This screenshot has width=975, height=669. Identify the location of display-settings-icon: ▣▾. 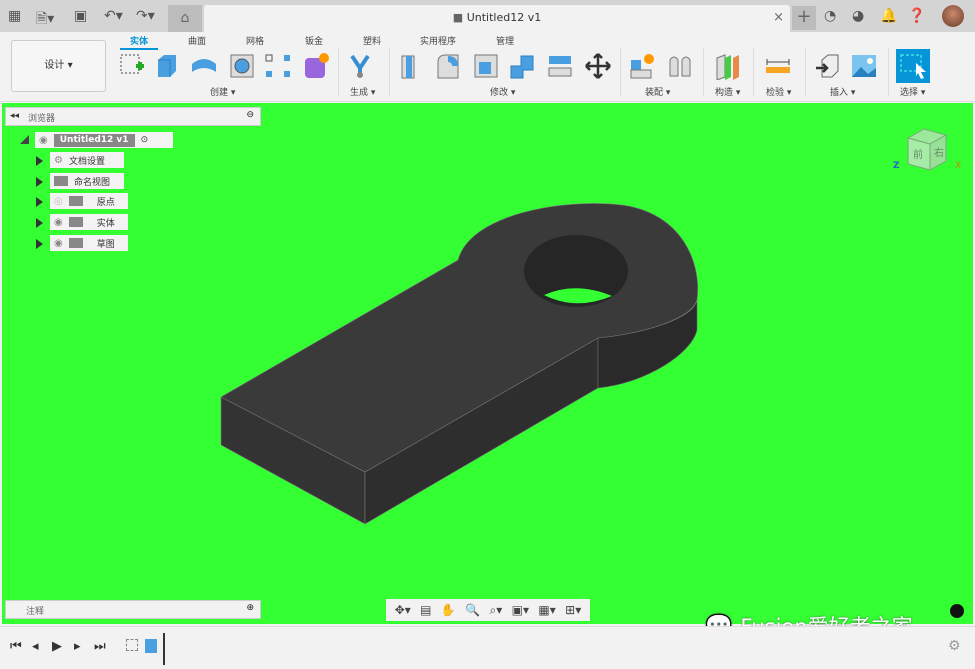
(520, 610).